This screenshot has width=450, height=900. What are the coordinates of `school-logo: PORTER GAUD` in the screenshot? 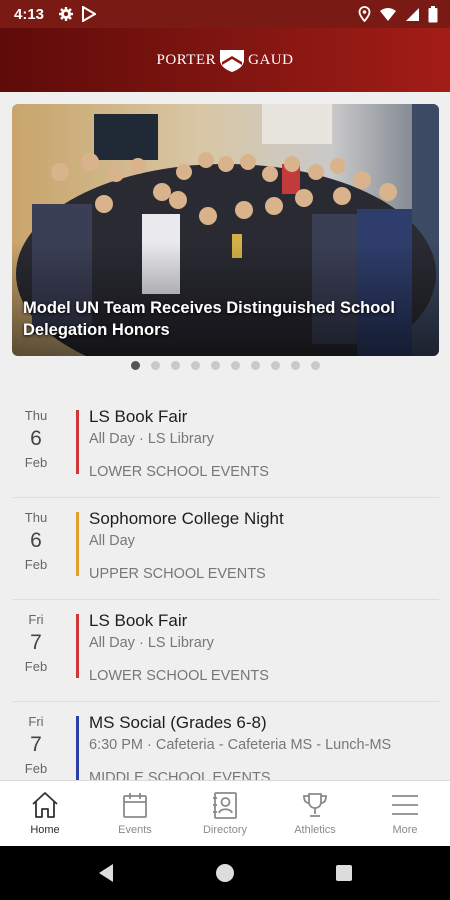 It's located at (225, 60).